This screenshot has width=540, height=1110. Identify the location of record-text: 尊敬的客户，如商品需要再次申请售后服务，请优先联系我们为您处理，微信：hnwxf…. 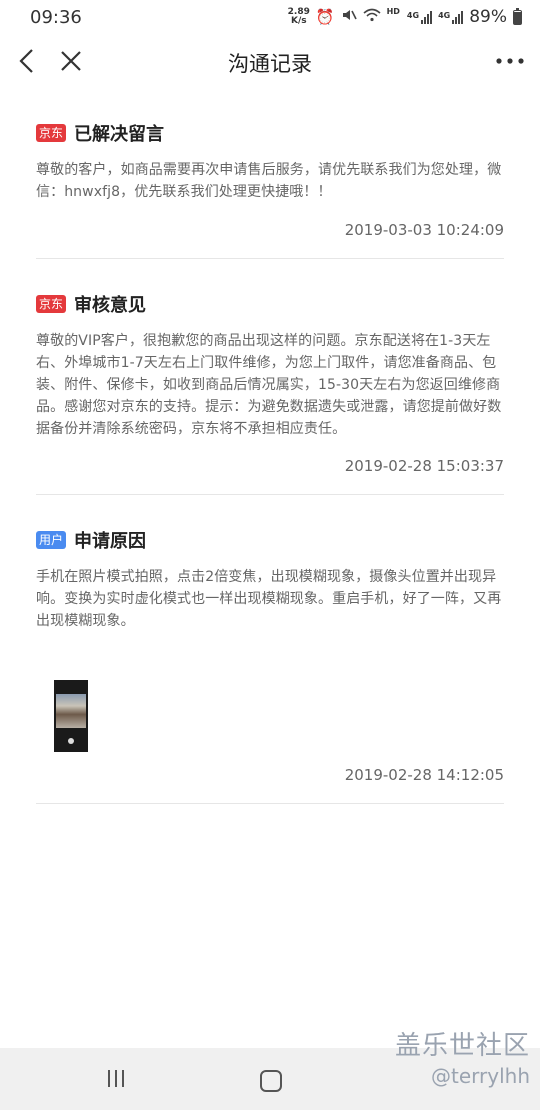
(269, 181).